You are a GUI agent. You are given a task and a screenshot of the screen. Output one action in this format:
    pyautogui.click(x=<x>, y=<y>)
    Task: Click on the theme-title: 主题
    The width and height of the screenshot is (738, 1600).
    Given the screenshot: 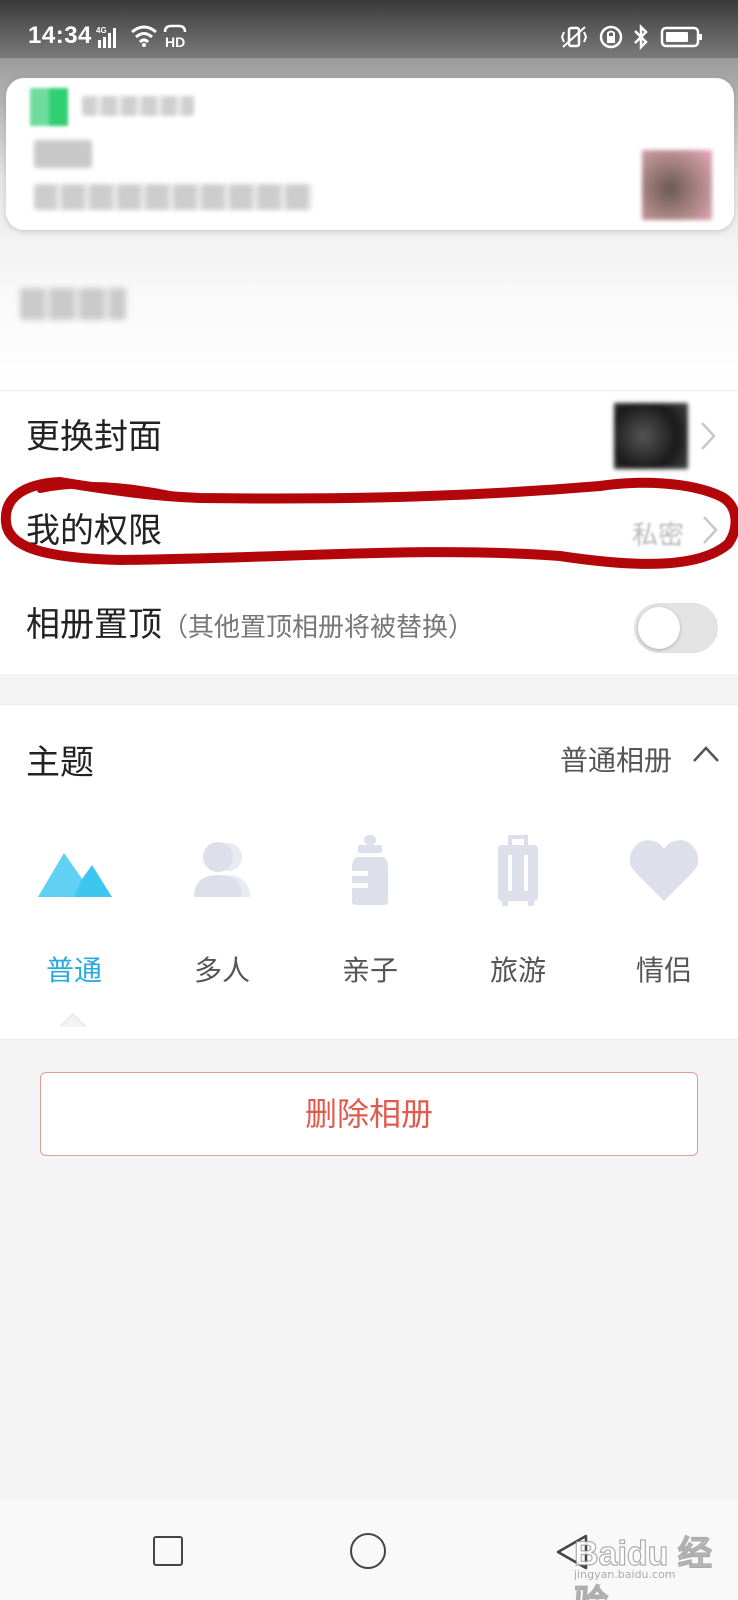 What is the action you would take?
    pyautogui.click(x=60, y=763)
    